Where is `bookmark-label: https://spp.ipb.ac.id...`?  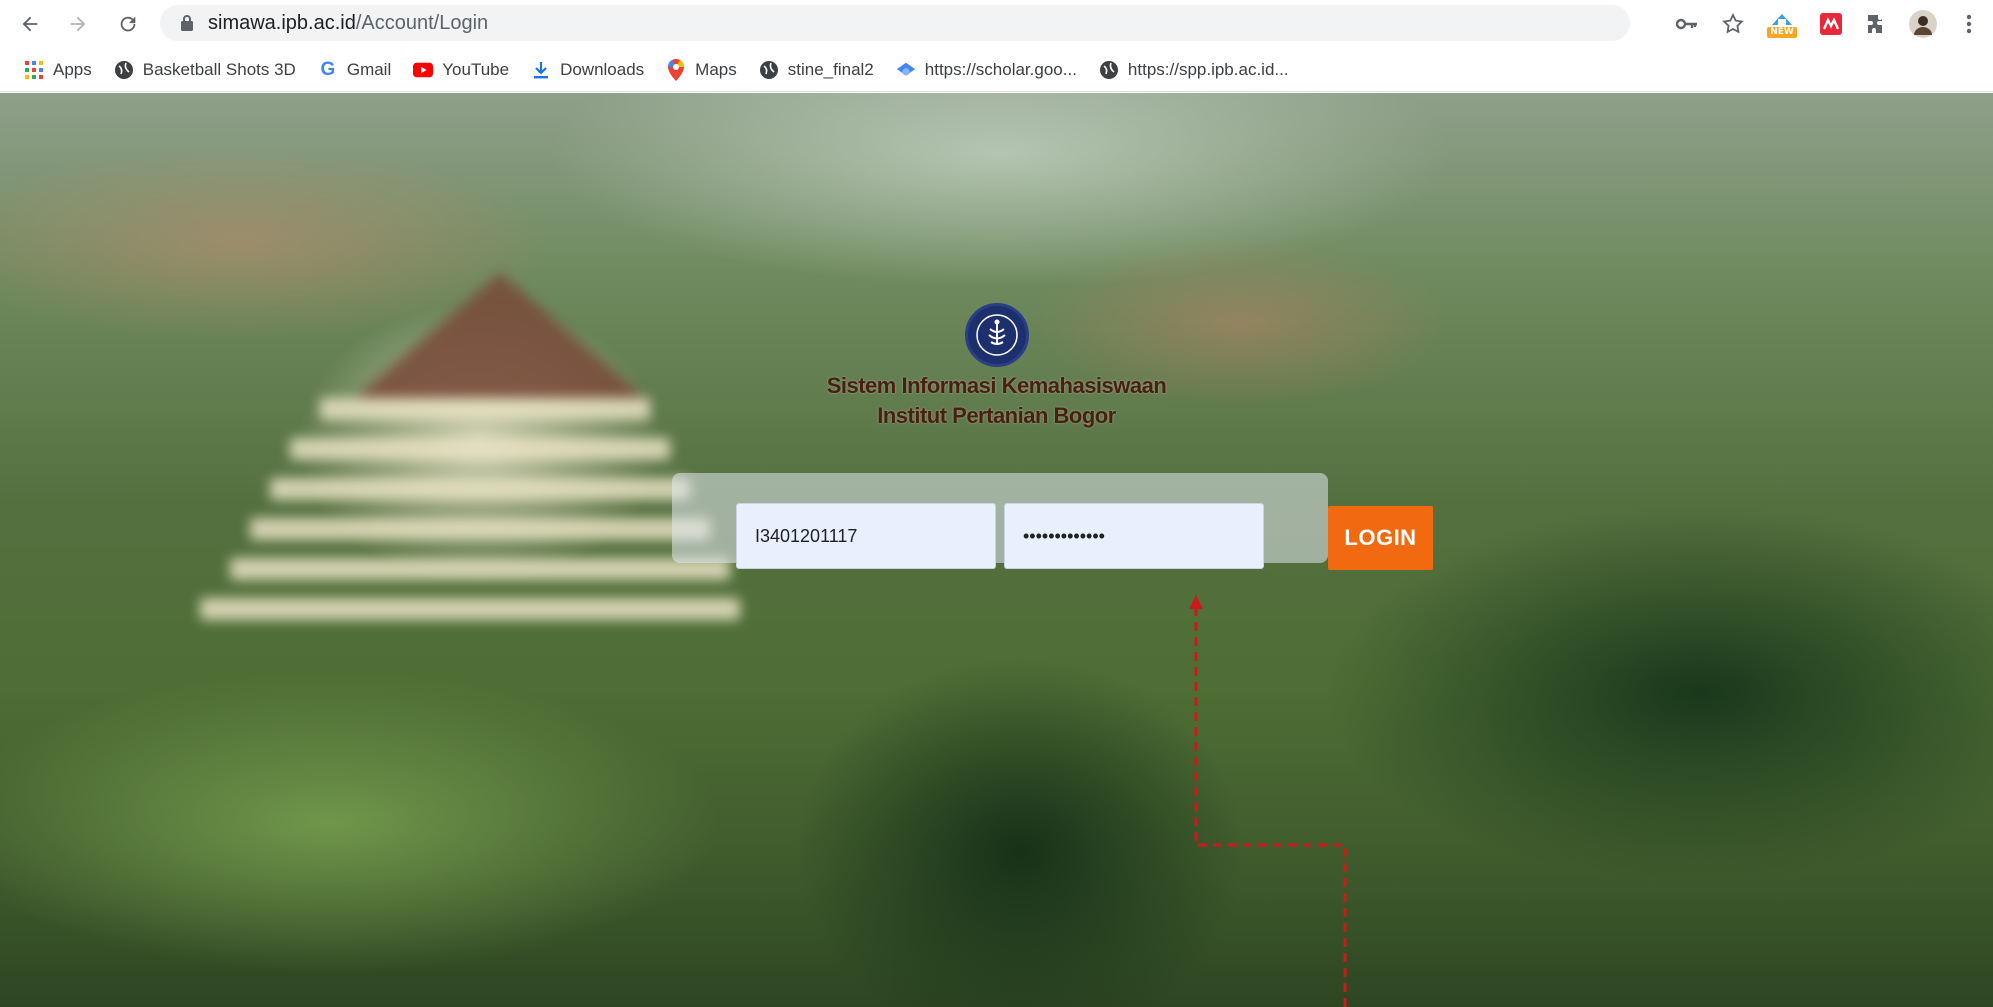 bookmark-label: https://spp.ipb.ac.id... is located at coordinates (1208, 69).